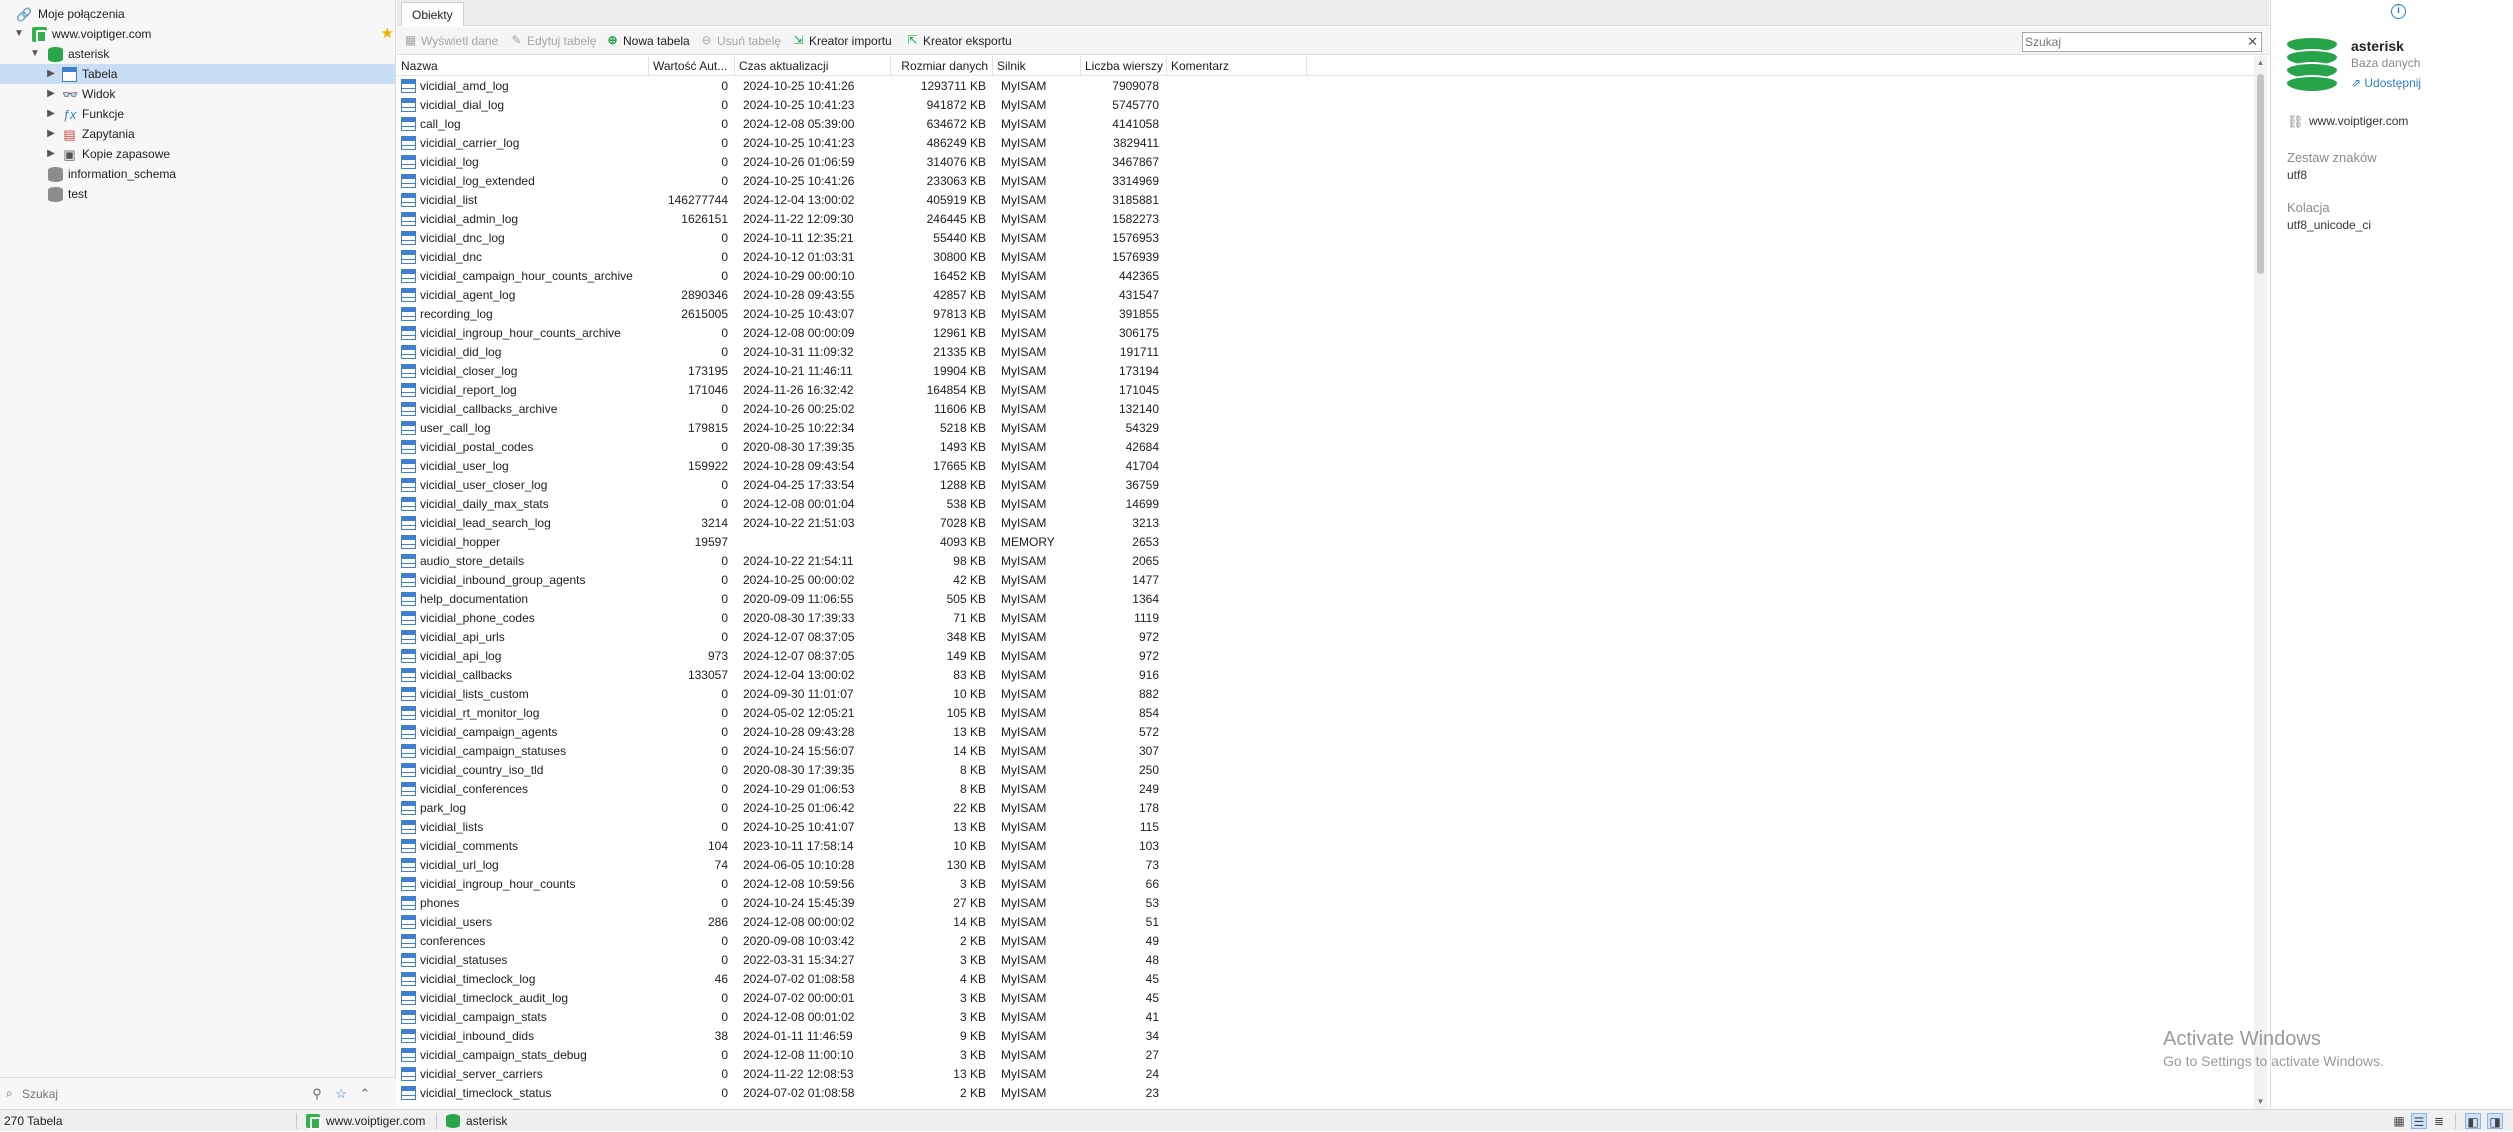 The height and width of the screenshot is (1132, 2513). I want to click on column-header-data-size: Rozmiar danych, so click(942, 66).